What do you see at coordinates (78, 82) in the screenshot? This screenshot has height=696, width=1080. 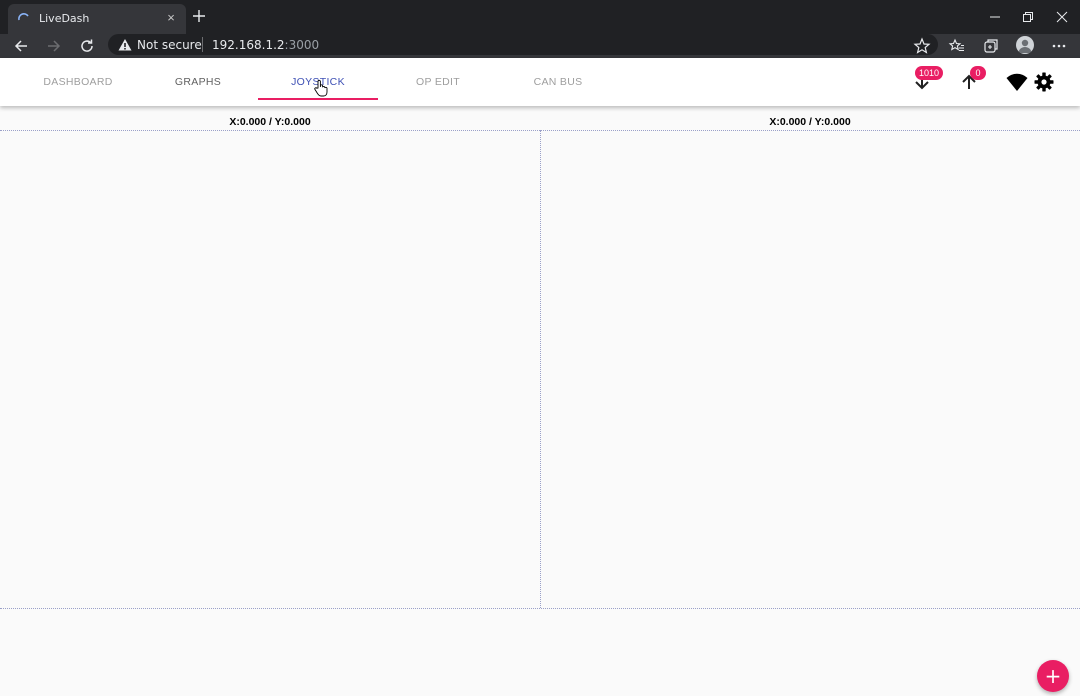 I see `tab-dashboard: DASHBOARD` at bounding box center [78, 82].